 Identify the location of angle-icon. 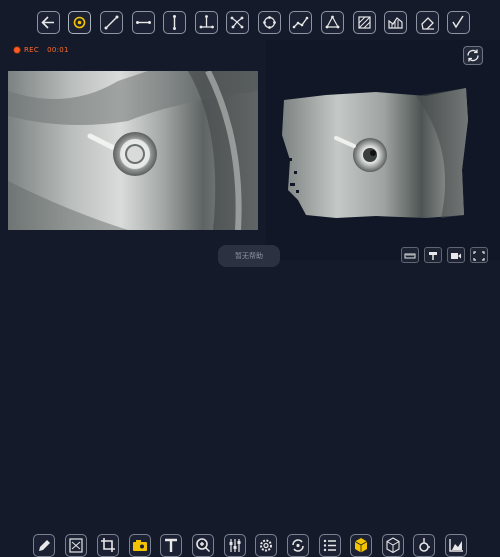
(206, 22).